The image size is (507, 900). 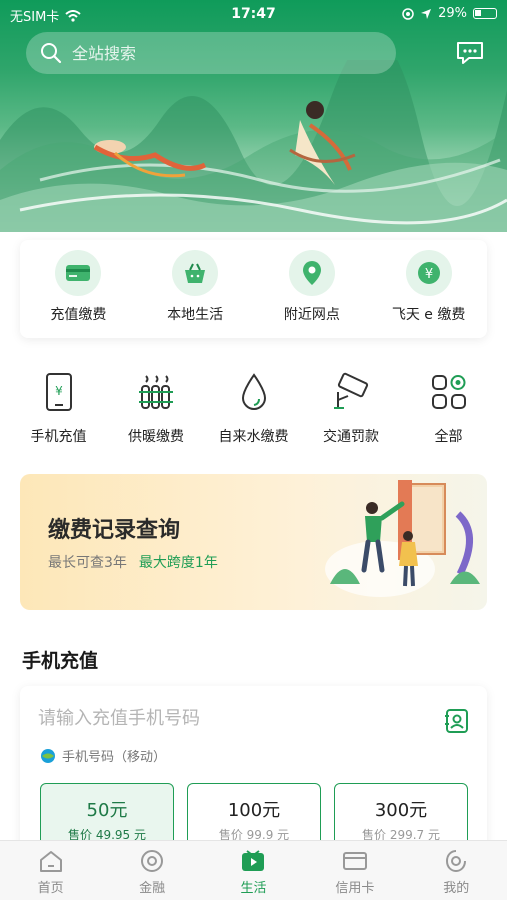 I want to click on promo-illustration, so click(x=402, y=538).